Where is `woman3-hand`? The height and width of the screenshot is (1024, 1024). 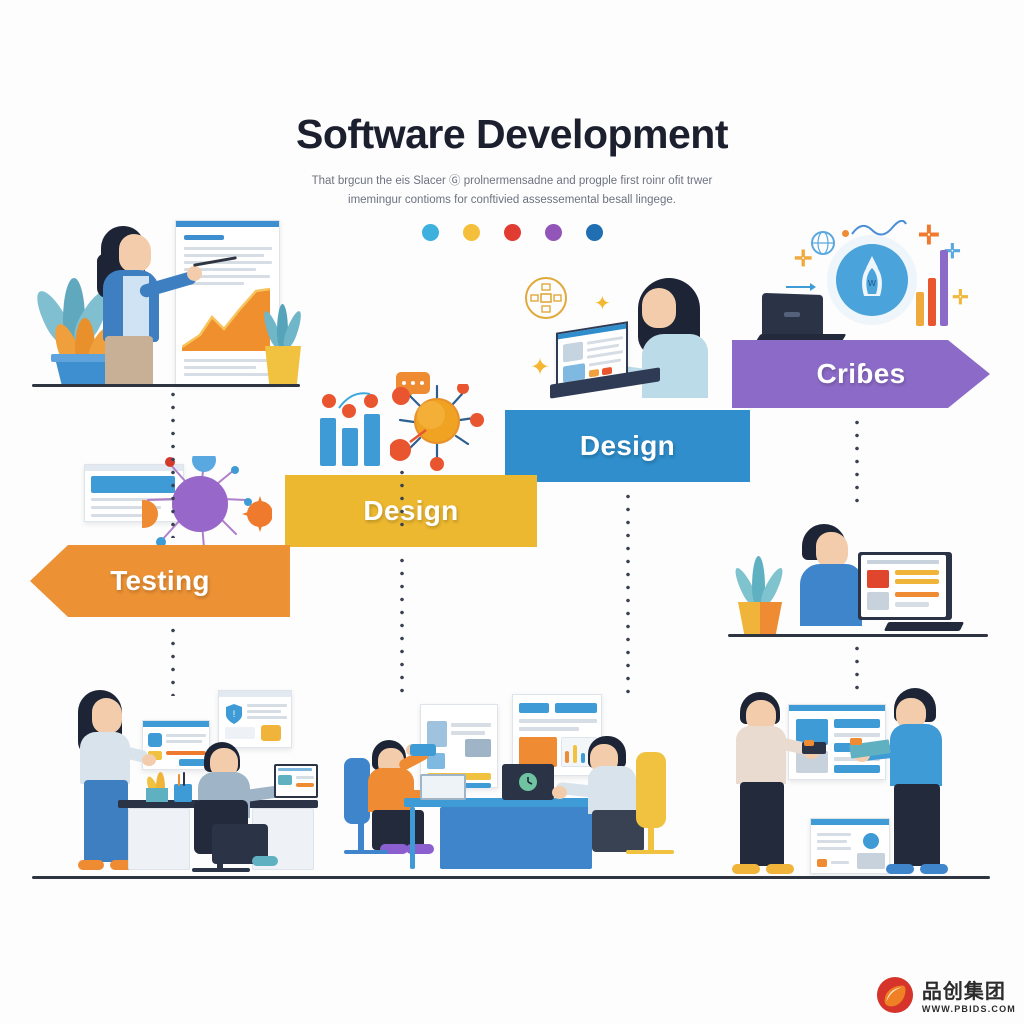
woman3-hand is located at coordinates (149, 760).